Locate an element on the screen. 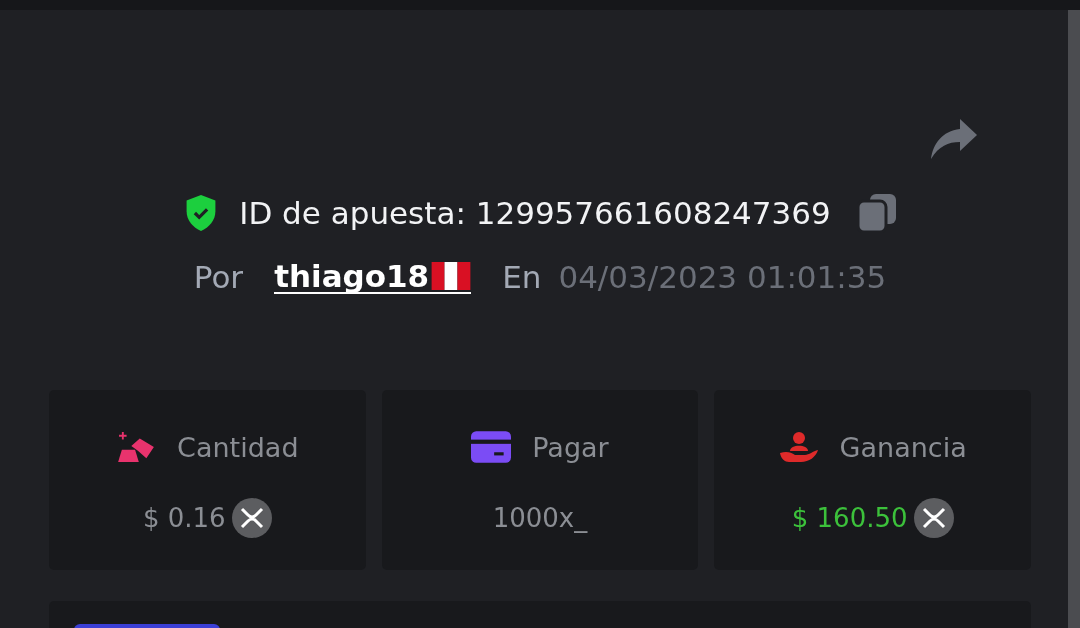  stat-label: Ganancia is located at coordinates (903, 447).